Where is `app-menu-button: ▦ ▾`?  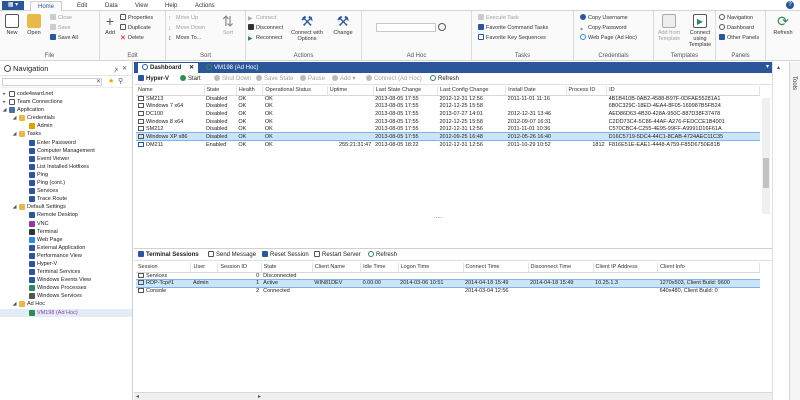 app-menu-button: ▦ ▾ is located at coordinates (13, 5).